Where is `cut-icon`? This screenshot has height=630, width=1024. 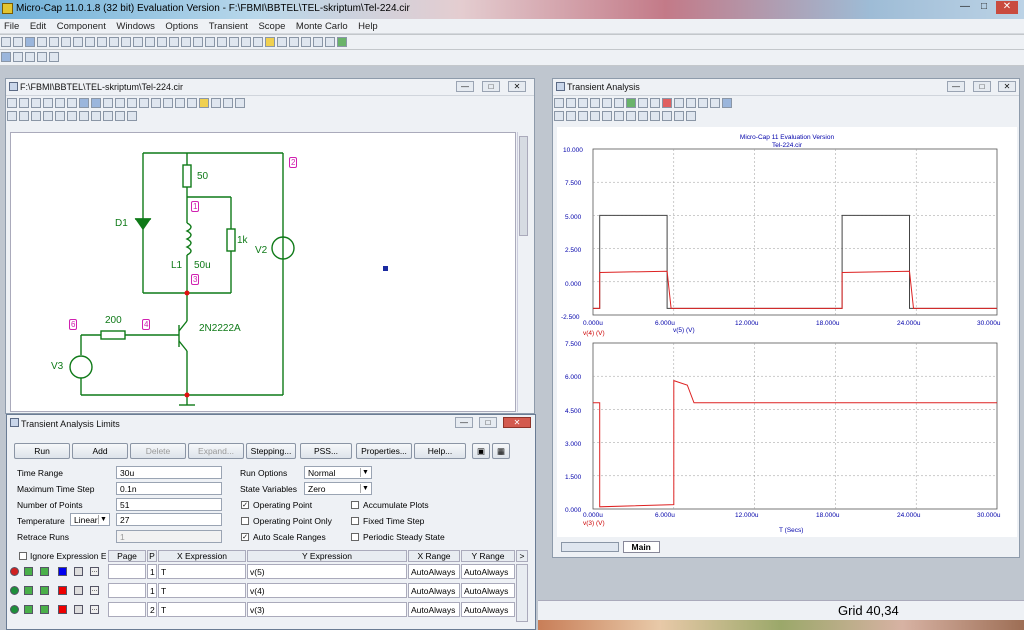 cut-icon is located at coordinates (90, 42).